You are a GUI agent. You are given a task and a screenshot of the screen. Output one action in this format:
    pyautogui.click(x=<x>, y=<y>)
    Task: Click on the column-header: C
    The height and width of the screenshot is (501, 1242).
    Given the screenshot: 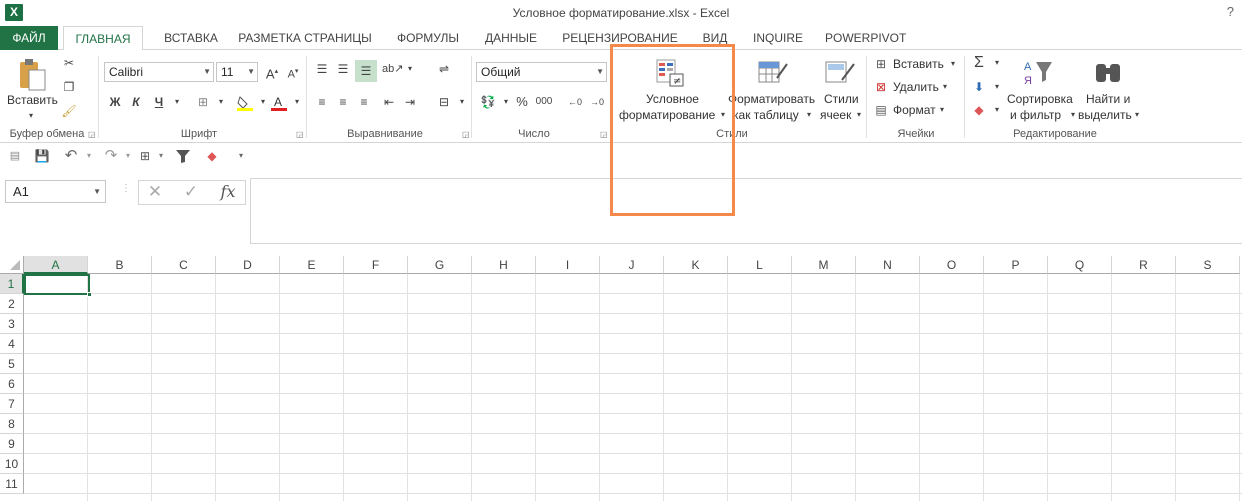 What is the action you would take?
    pyautogui.click(x=184, y=265)
    